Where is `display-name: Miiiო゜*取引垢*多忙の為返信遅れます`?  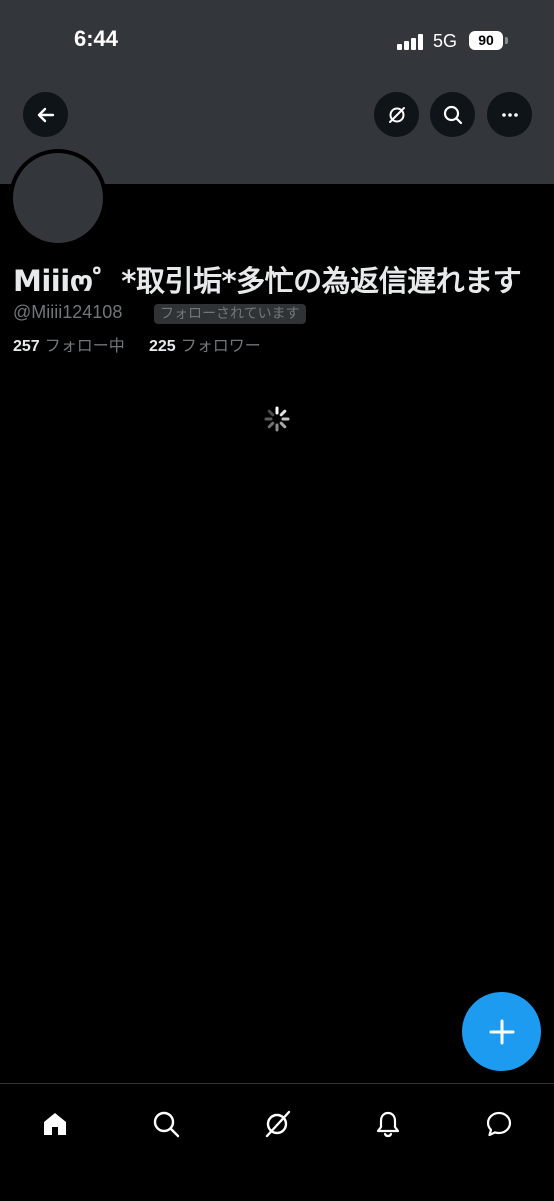 display-name: Miiiო゜*取引垢*多忙の為返信遅れます is located at coordinates (267, 281).